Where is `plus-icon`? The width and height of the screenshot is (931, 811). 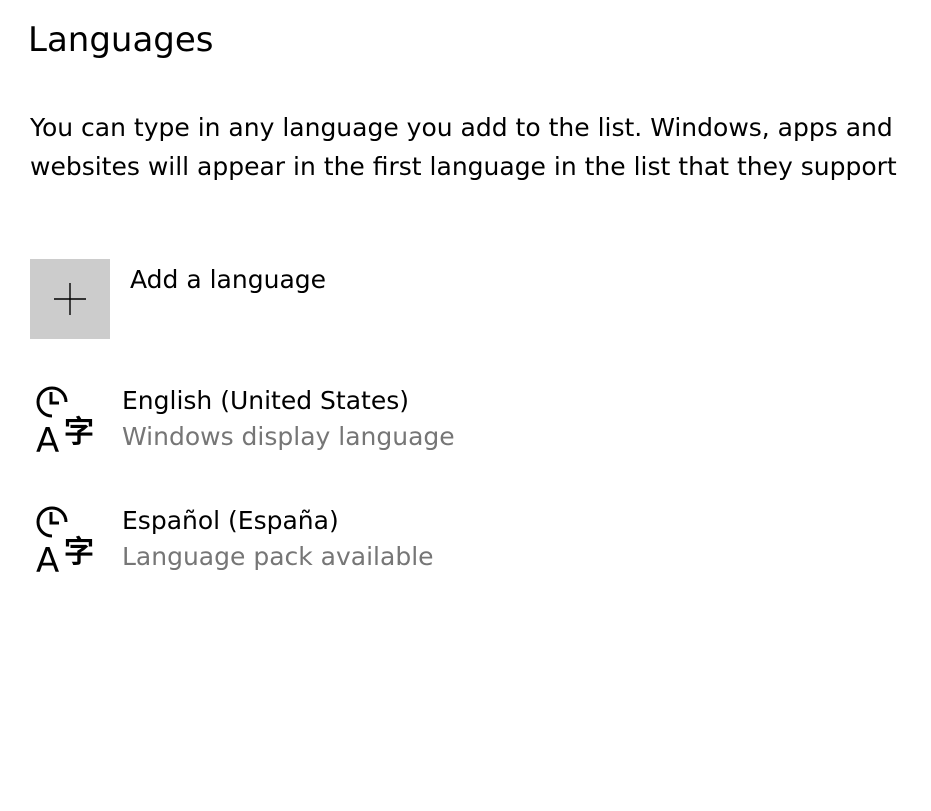
plus-icon is located at coordinates (70, 299).